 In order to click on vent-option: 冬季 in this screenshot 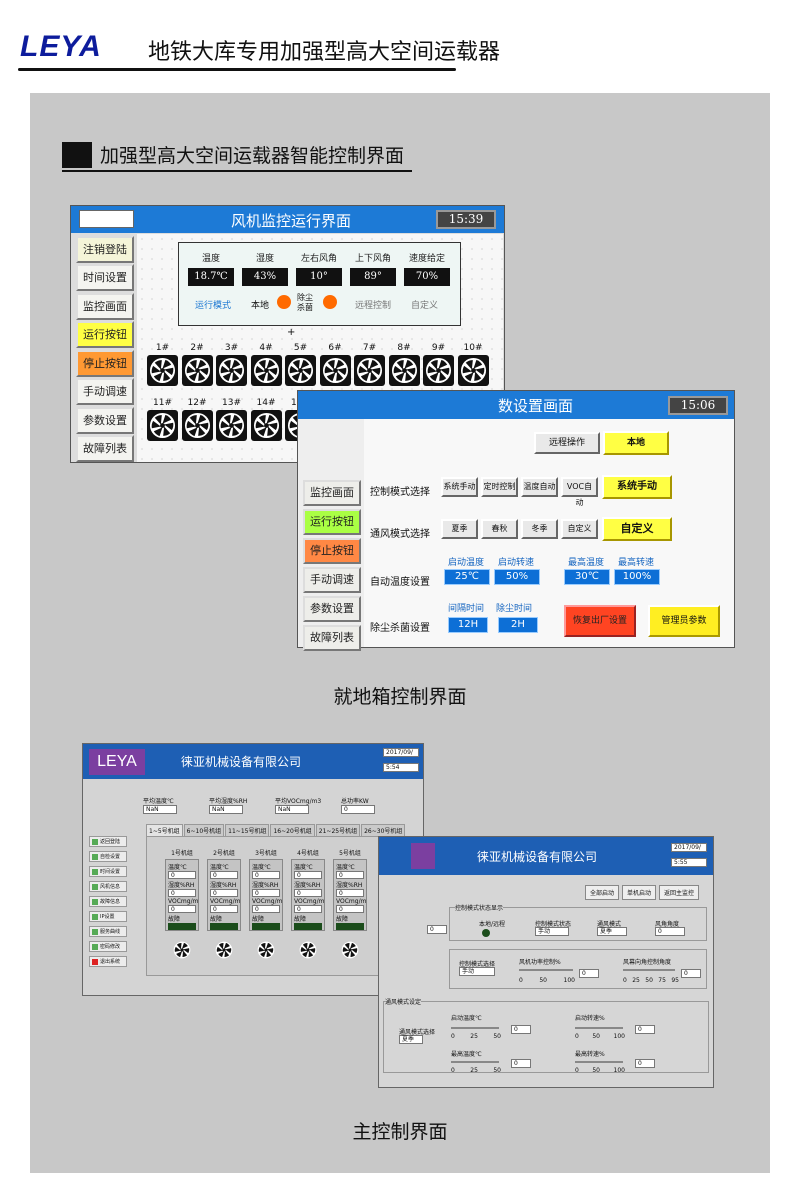, I will do `click(539, 529)`.